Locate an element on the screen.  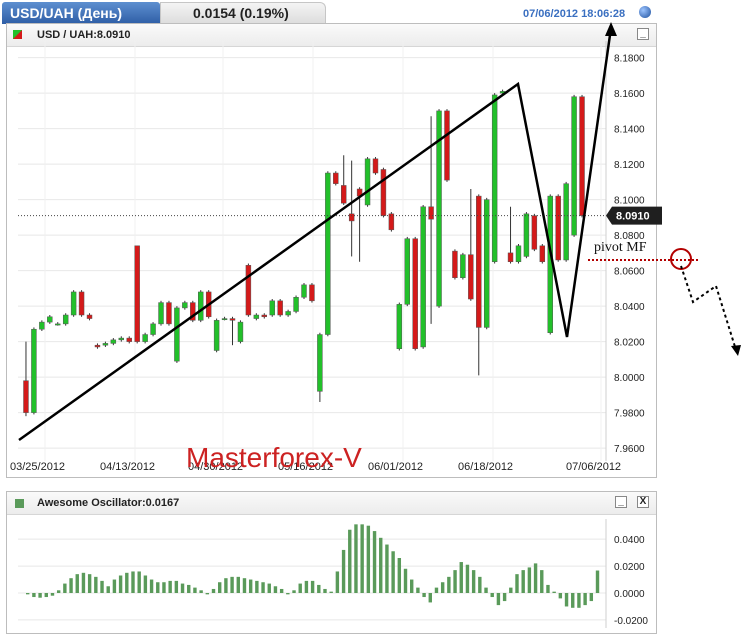
price-y-tick: 8.1000 is located at coordinates (629, 201).